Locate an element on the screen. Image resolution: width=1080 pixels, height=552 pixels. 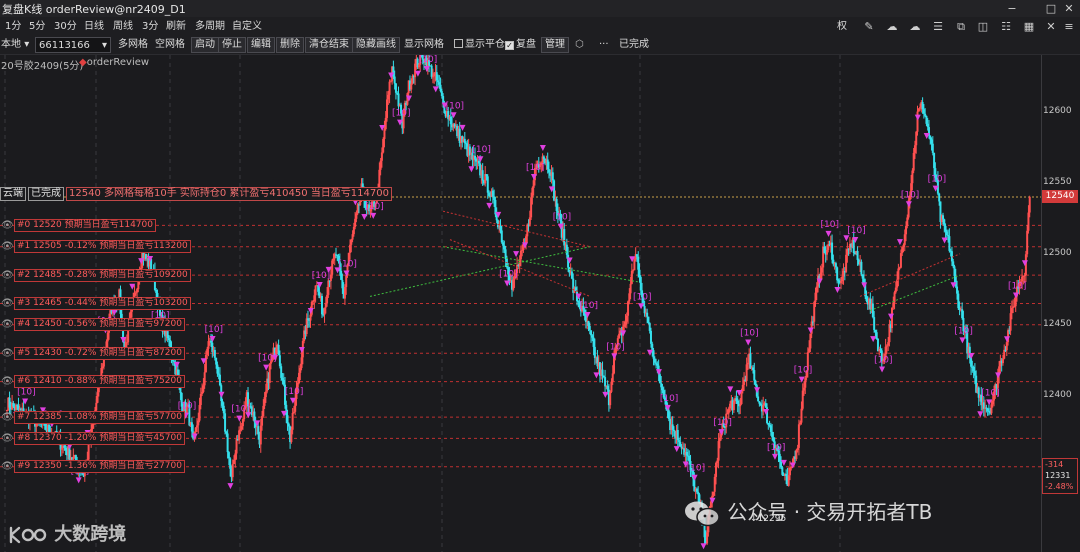
grid-level-row: 👁 #7 12385 -1.08% 预期当日盈亏57700 is located at coordinates (93, 417).